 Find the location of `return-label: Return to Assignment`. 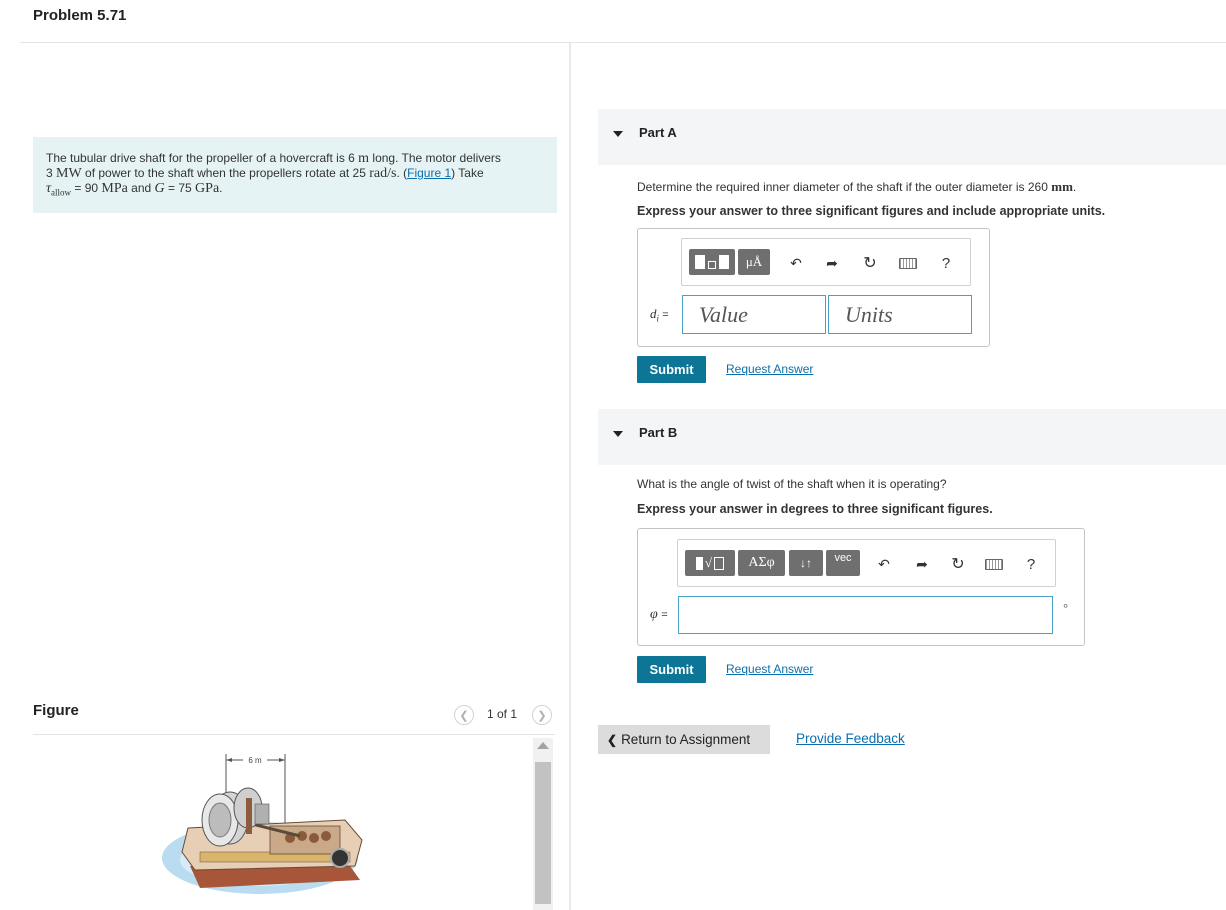

return-label: Return to Assignment is located at coordinates (686, 739).